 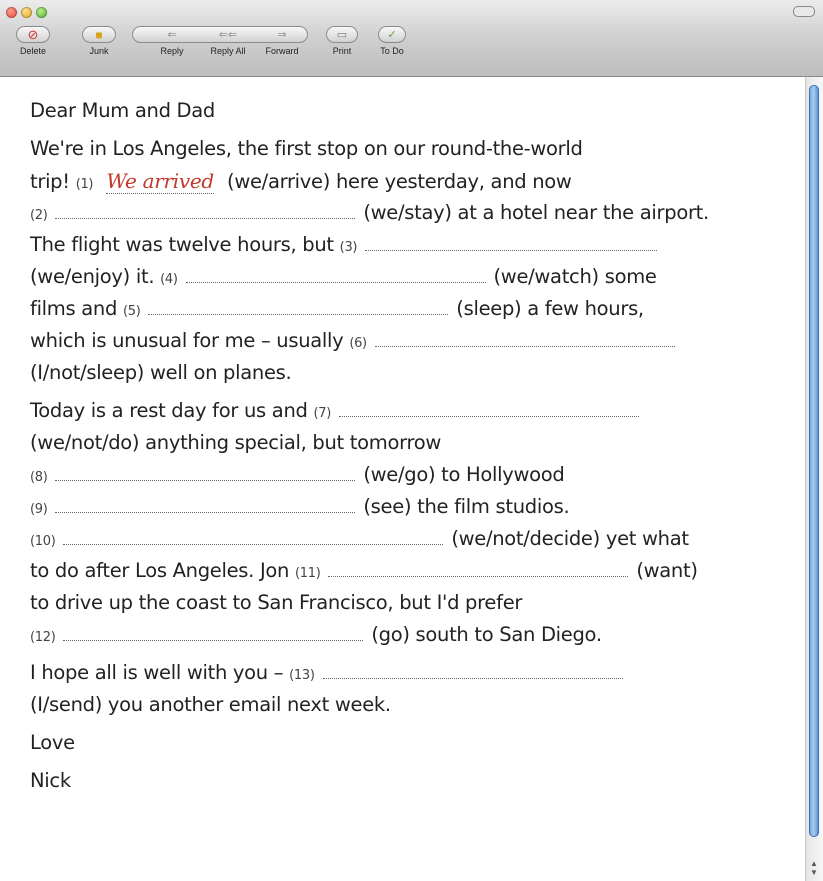 What do you see at coordinates (161, 372) in the screenshot?
I see `text-line: (I/not/sleep) well on planes.` at bounding box center [161, 372].